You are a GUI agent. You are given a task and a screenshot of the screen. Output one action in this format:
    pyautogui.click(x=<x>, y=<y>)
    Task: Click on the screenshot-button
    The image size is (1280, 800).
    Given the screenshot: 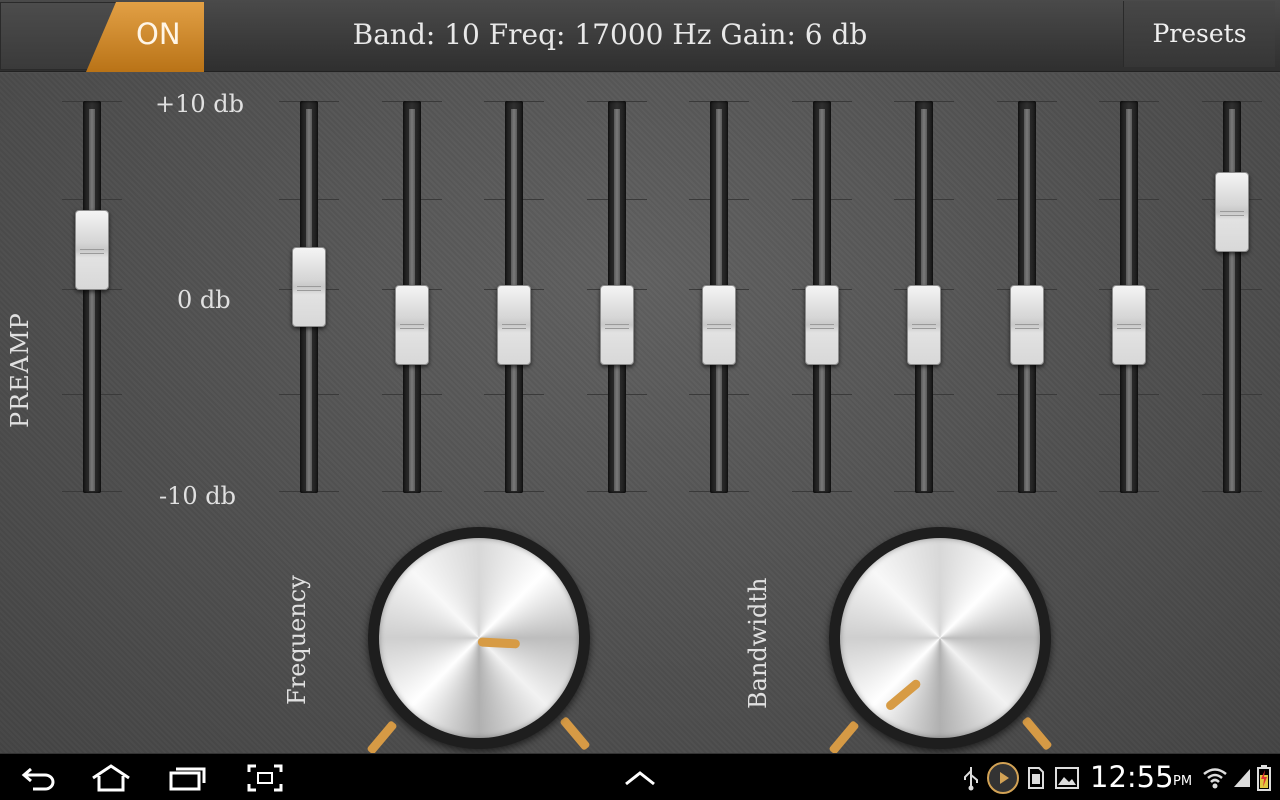 What is the action you would take?
    pyautogui.click(x=265, y=778)
    